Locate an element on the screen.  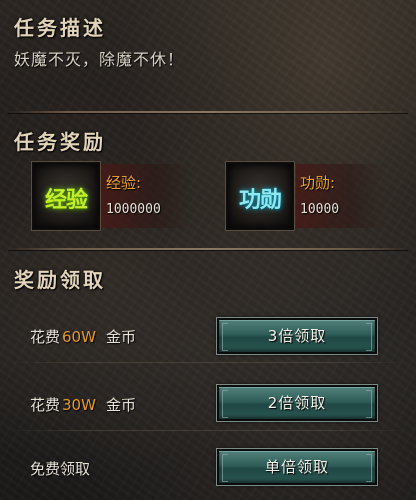
merit-icon: 功勋 is located at coordinates (260, 196).